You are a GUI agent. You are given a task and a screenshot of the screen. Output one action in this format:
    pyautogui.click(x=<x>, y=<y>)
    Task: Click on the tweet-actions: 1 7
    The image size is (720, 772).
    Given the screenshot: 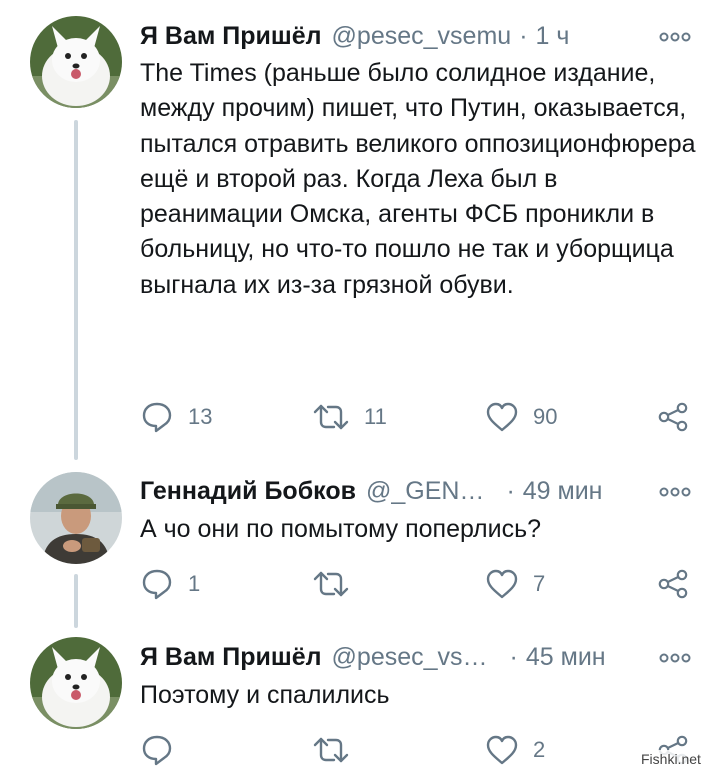 What is the action you would take?
    pyautogui.click(x=420, y=584)
    